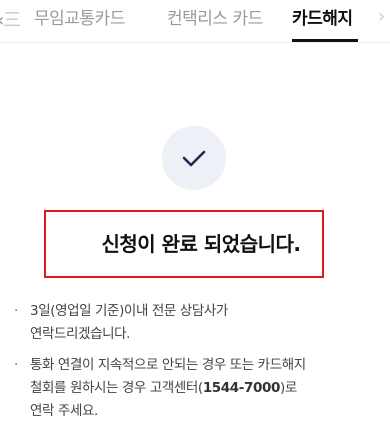  I want to click on notice-text: 철회를 원하시는 경우 고객센터(, so click(116, 388).